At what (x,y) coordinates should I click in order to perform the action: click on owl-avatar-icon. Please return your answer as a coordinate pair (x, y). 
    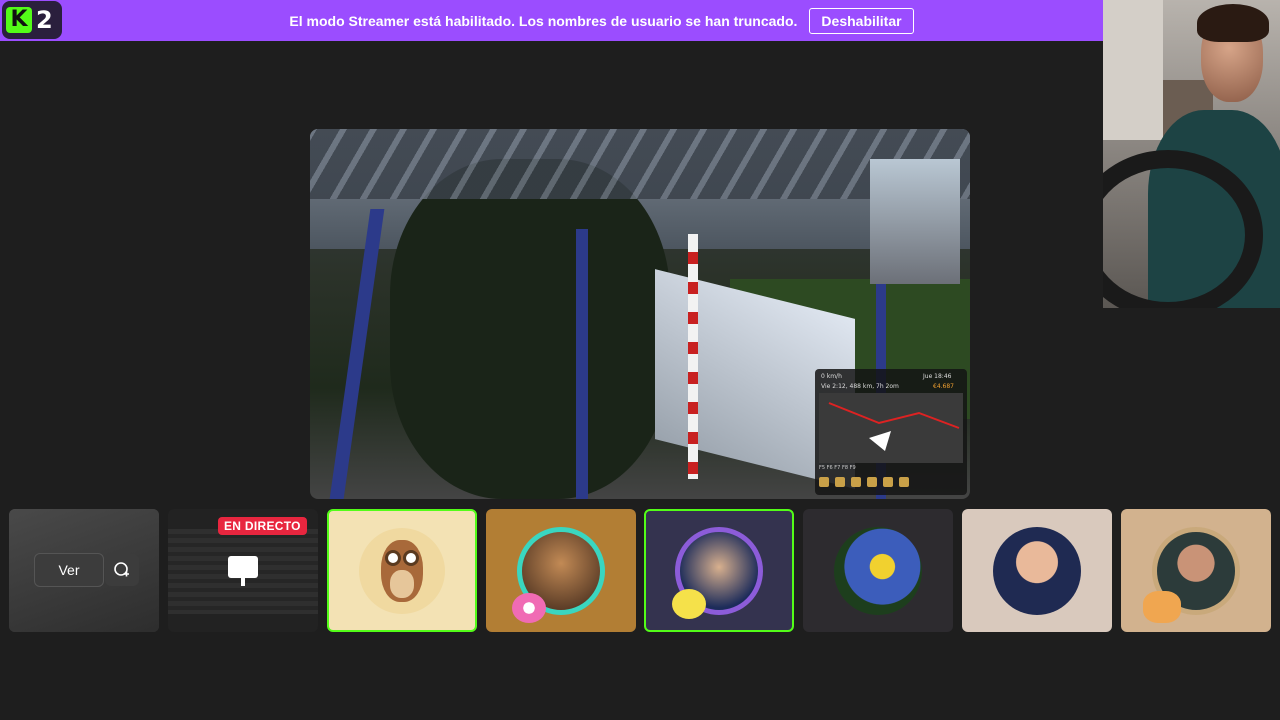
    Looking at the image, I should click on (402, 570).